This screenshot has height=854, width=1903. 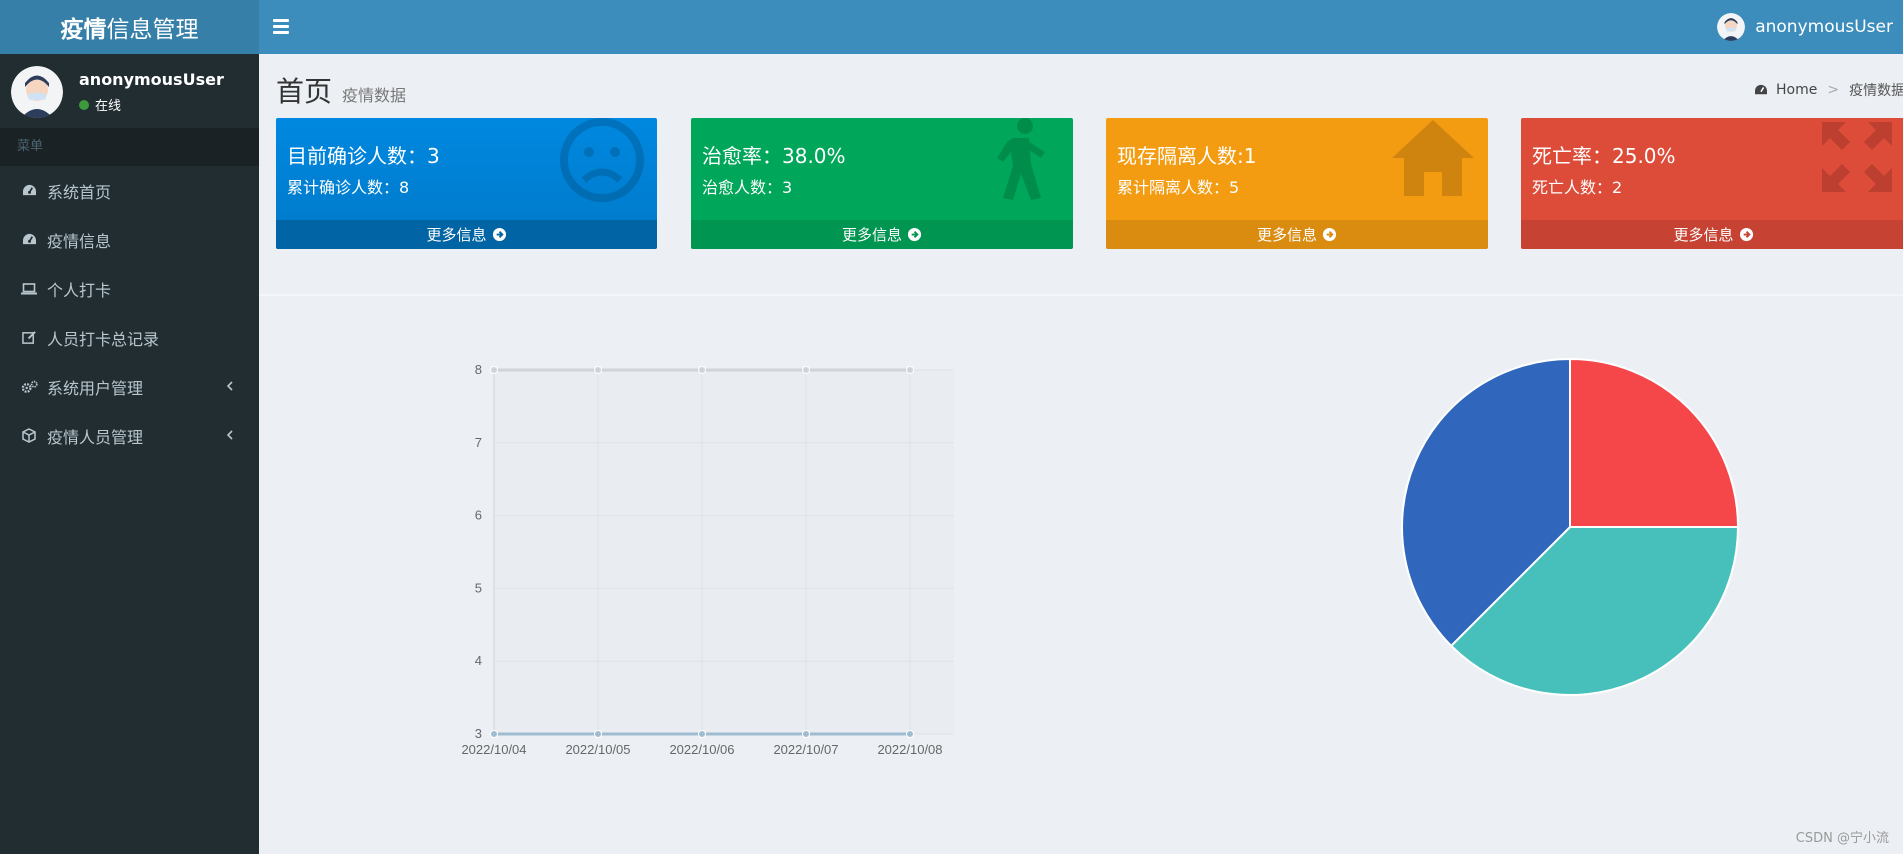 What do you see at coordinates (103, 339) in the screenshot?
I see `sidebar-item-label: 人员打卡总记录` at bounding box center [103, 339].